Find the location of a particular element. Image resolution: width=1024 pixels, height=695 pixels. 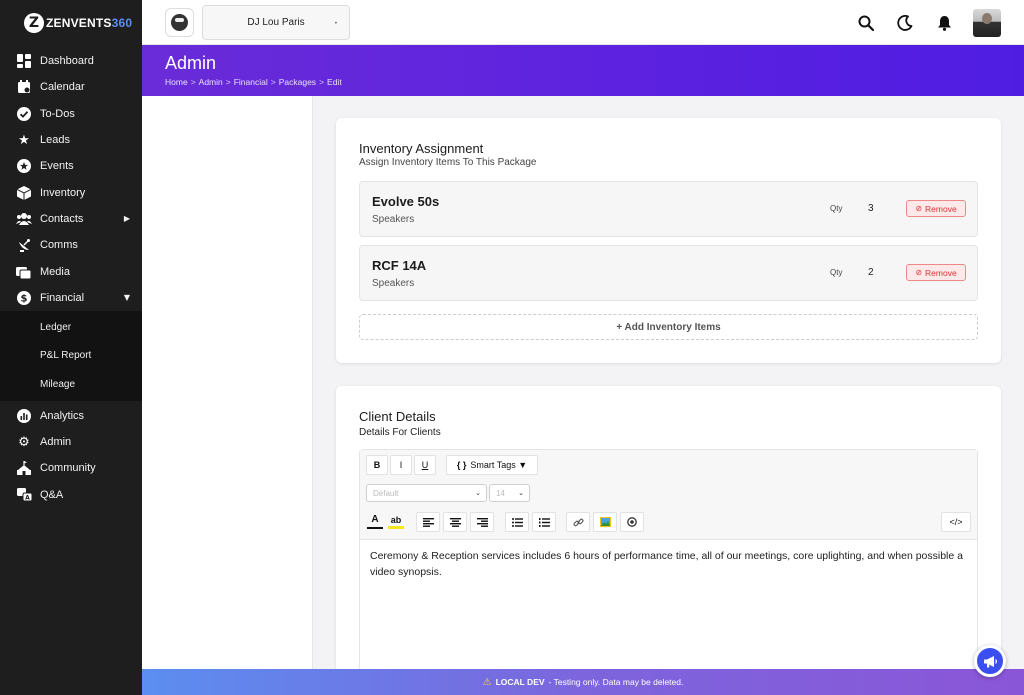

sidebar-item-media: Media is located at coordinates (71, 271).